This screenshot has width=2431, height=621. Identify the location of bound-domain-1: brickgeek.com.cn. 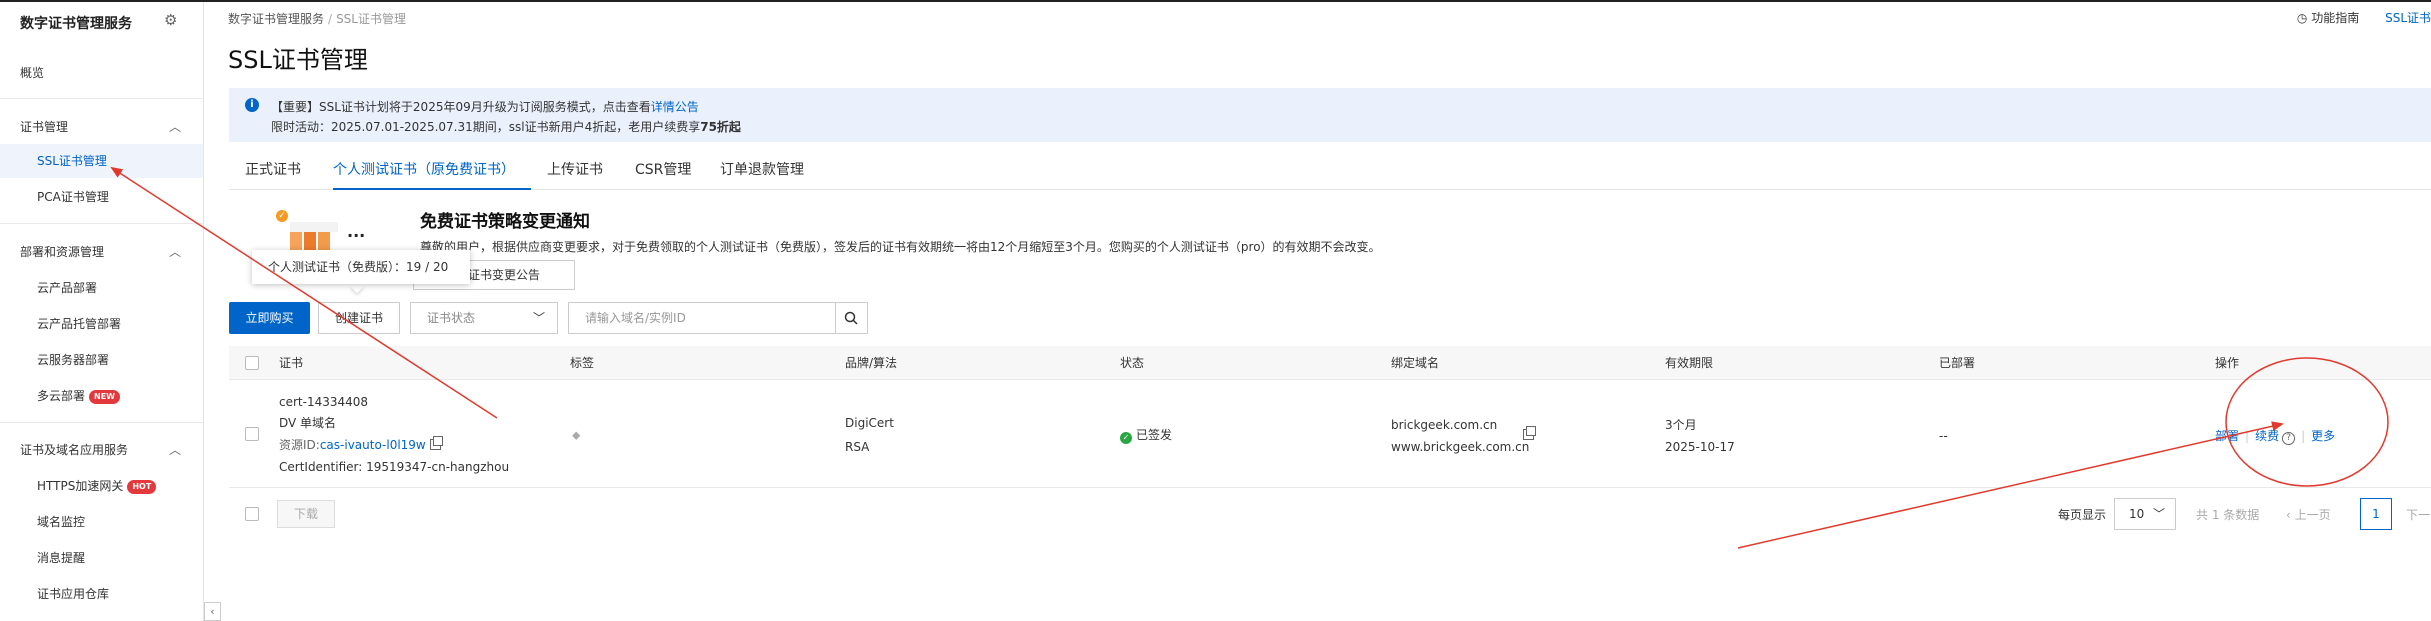
(1444, 425).